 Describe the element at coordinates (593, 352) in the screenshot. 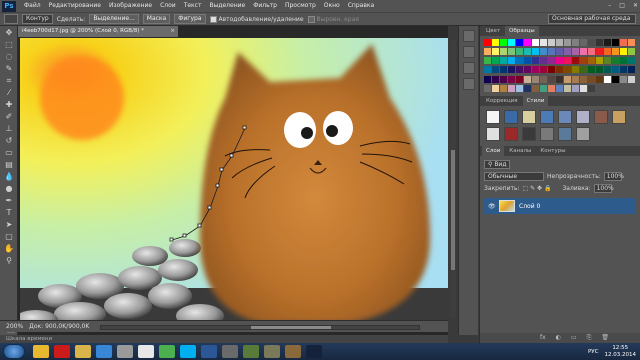

I see `language-indicator: РУС` at that location.